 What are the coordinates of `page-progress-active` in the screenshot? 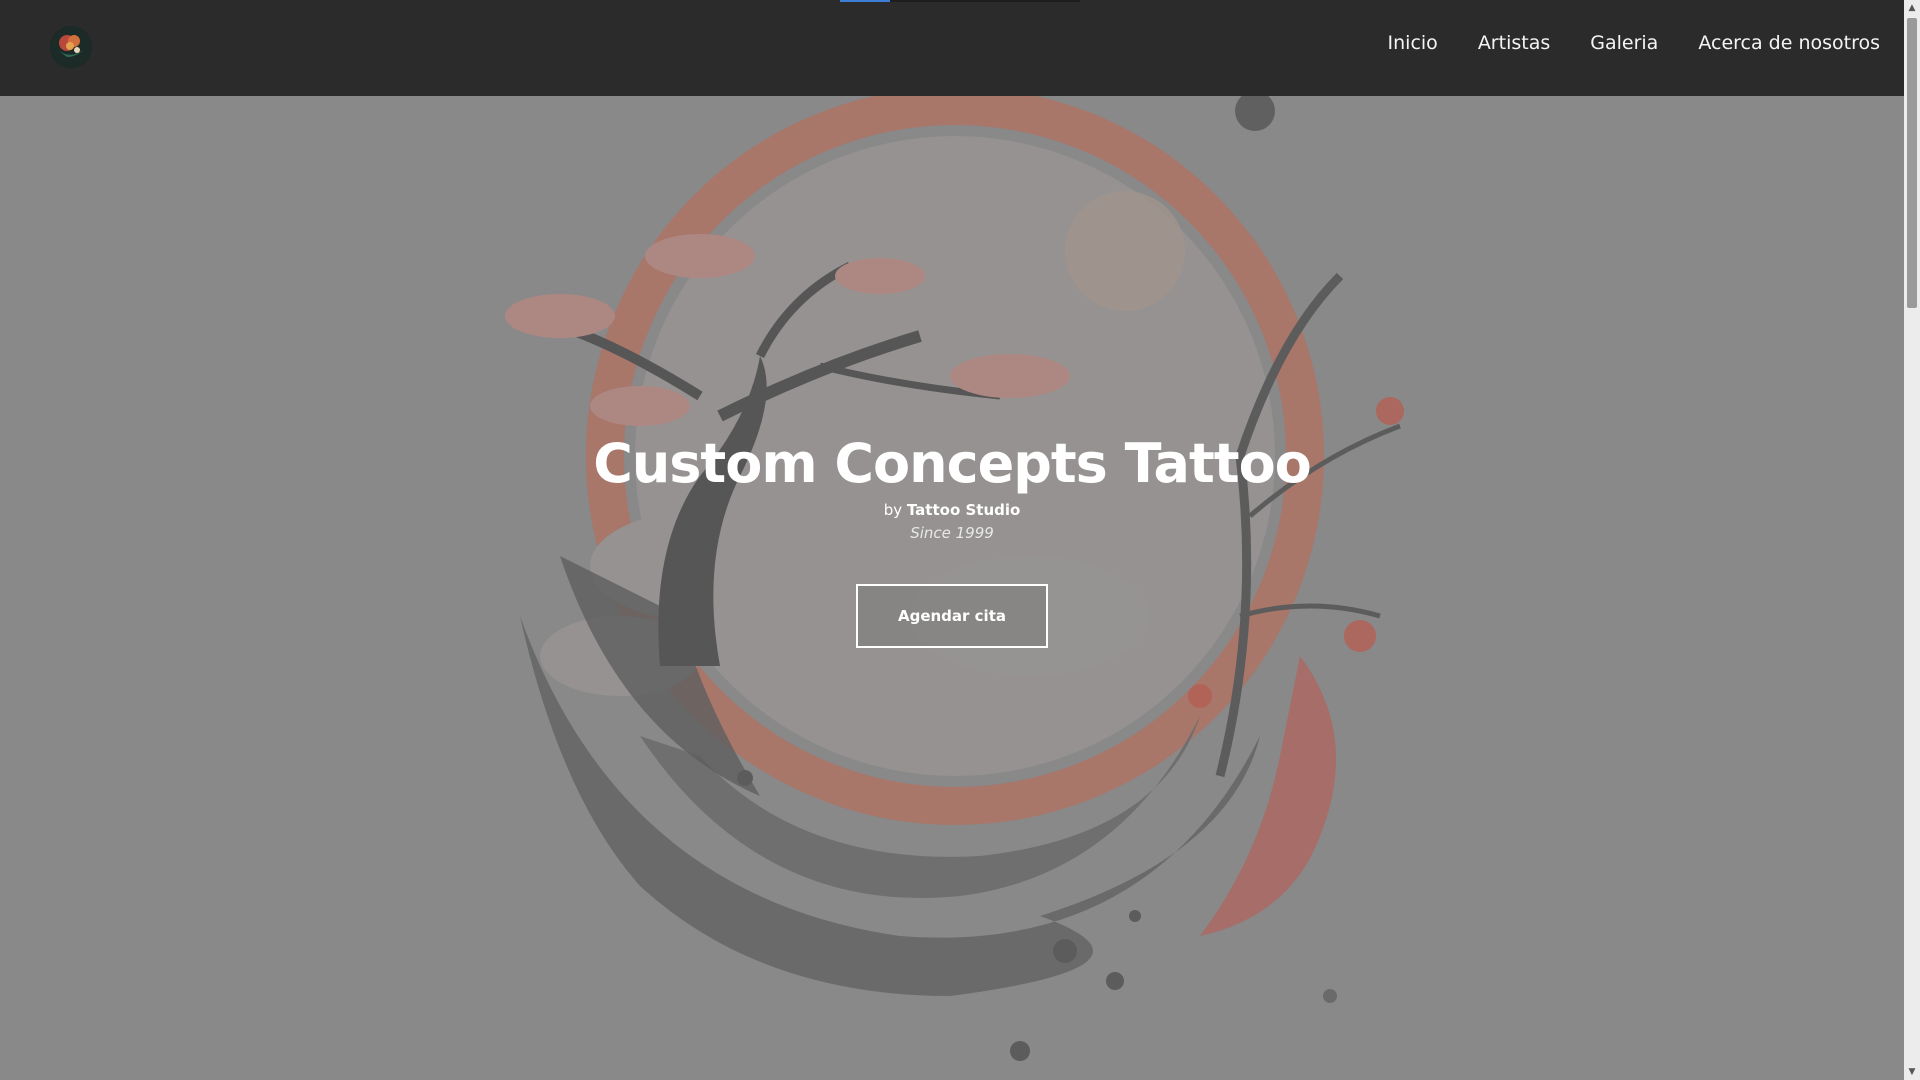 It's located at (865, 1).